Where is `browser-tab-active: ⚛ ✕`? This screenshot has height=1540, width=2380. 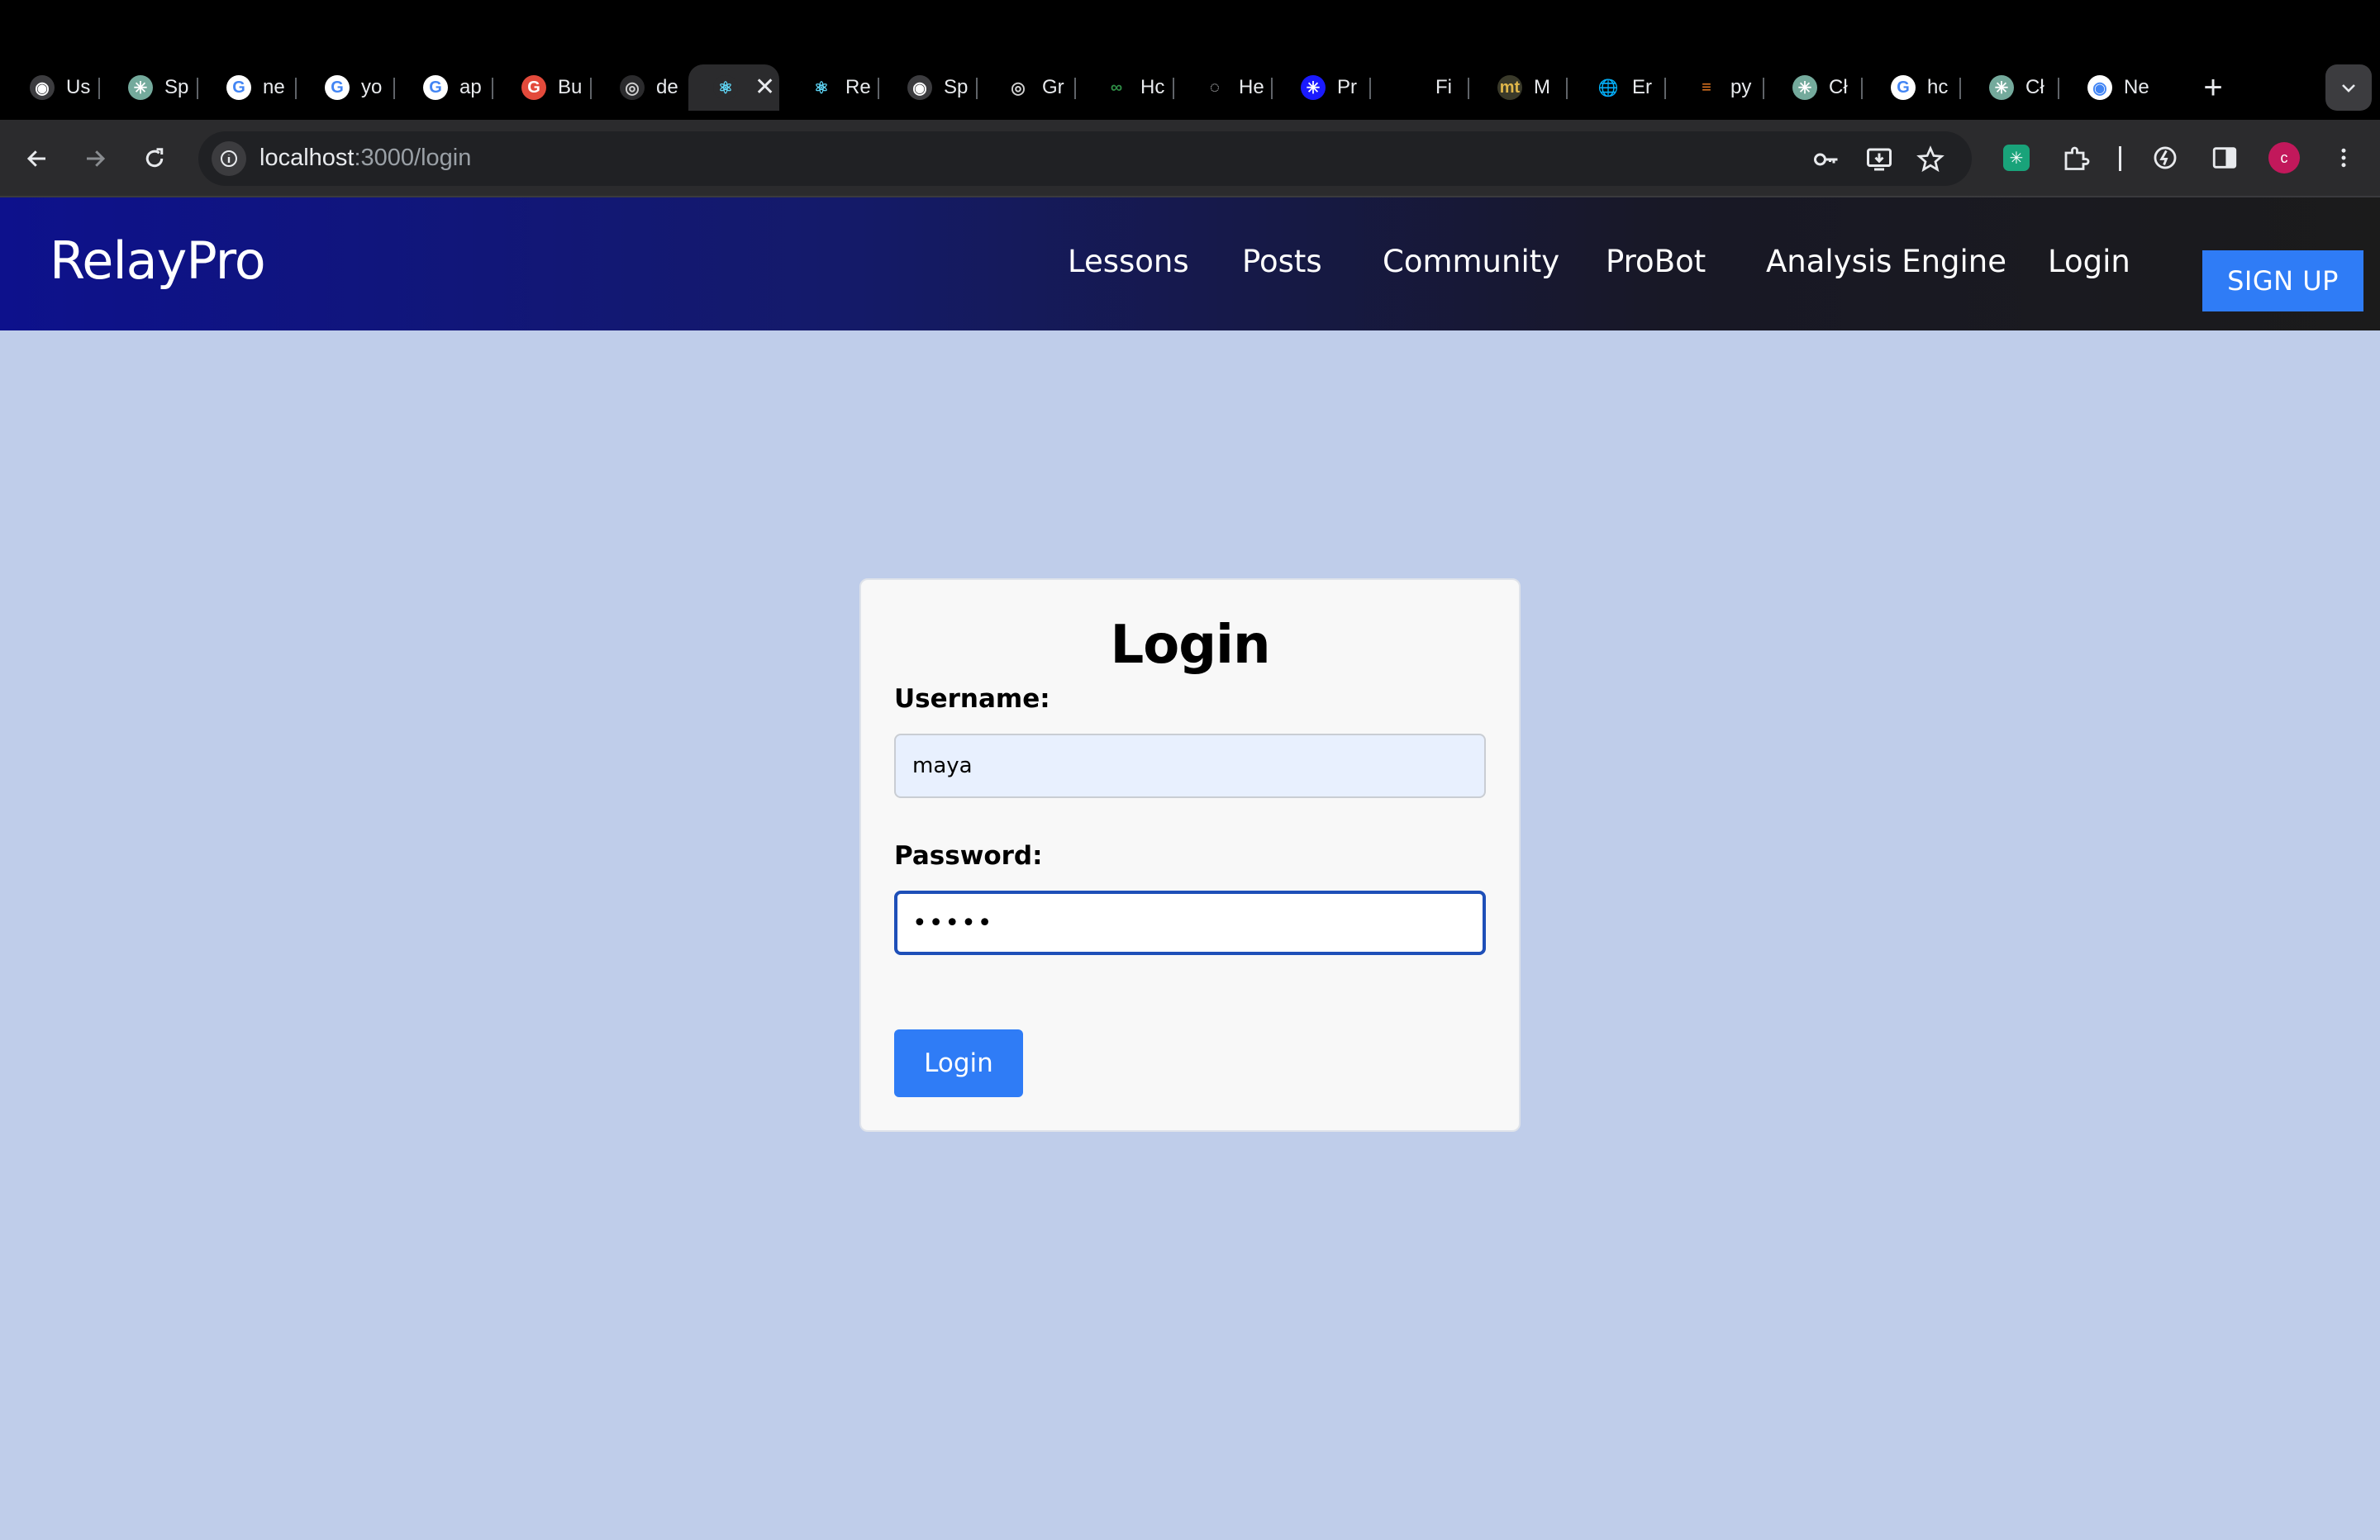 browser-tab-active: ⚛ ✕ is located at coordinates (733, 87).